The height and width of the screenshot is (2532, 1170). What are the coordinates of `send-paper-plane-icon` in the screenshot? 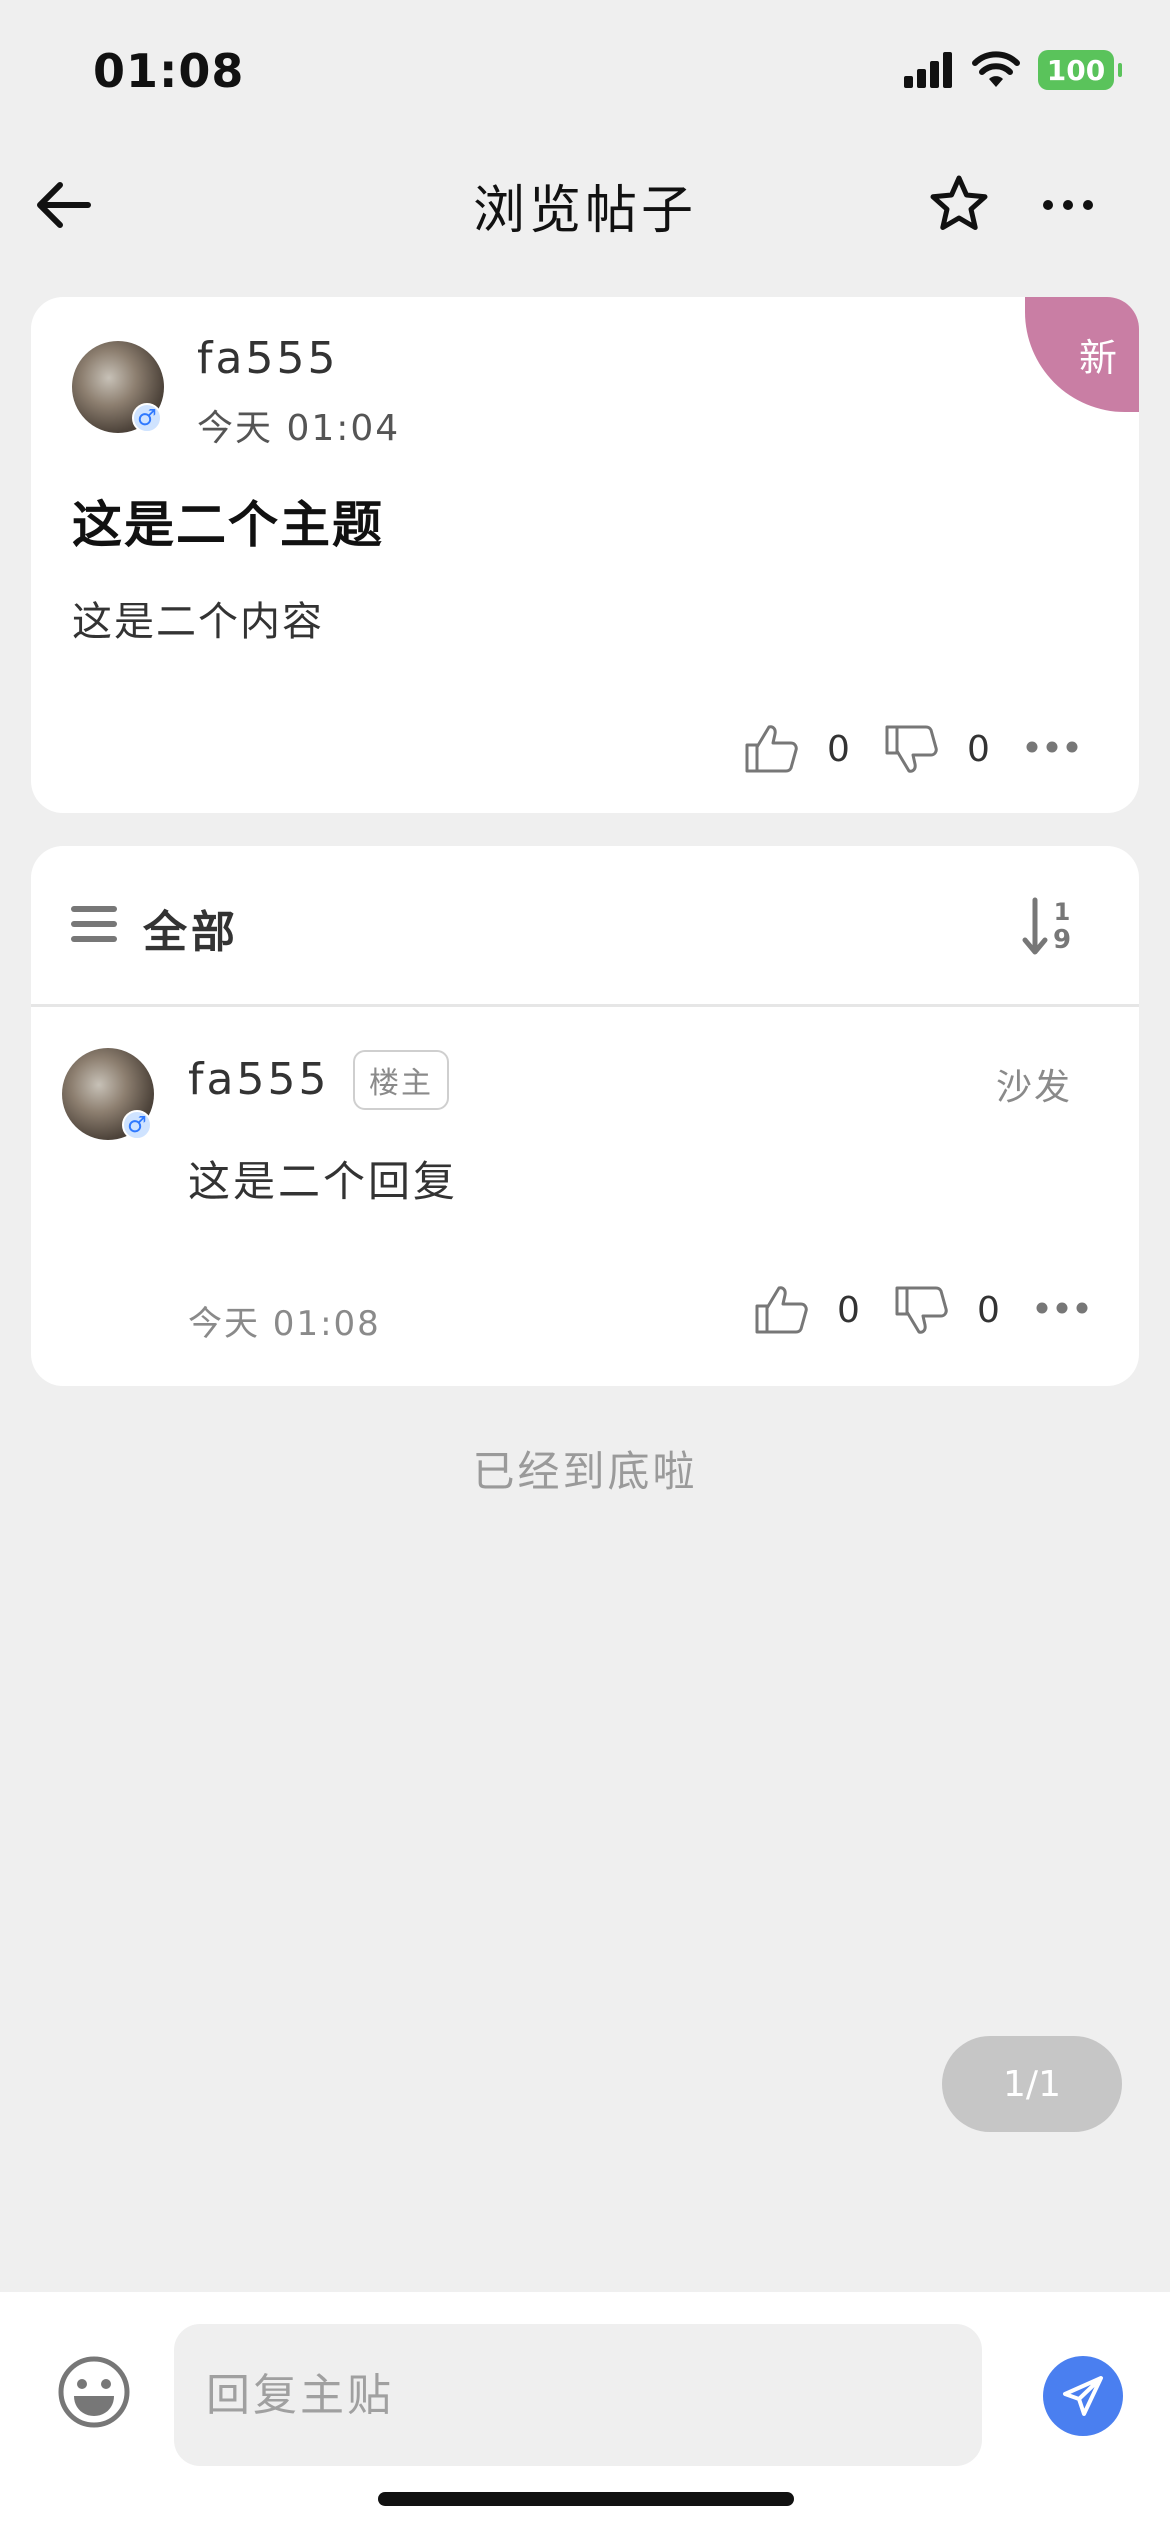 It's located at (1083, 2396).